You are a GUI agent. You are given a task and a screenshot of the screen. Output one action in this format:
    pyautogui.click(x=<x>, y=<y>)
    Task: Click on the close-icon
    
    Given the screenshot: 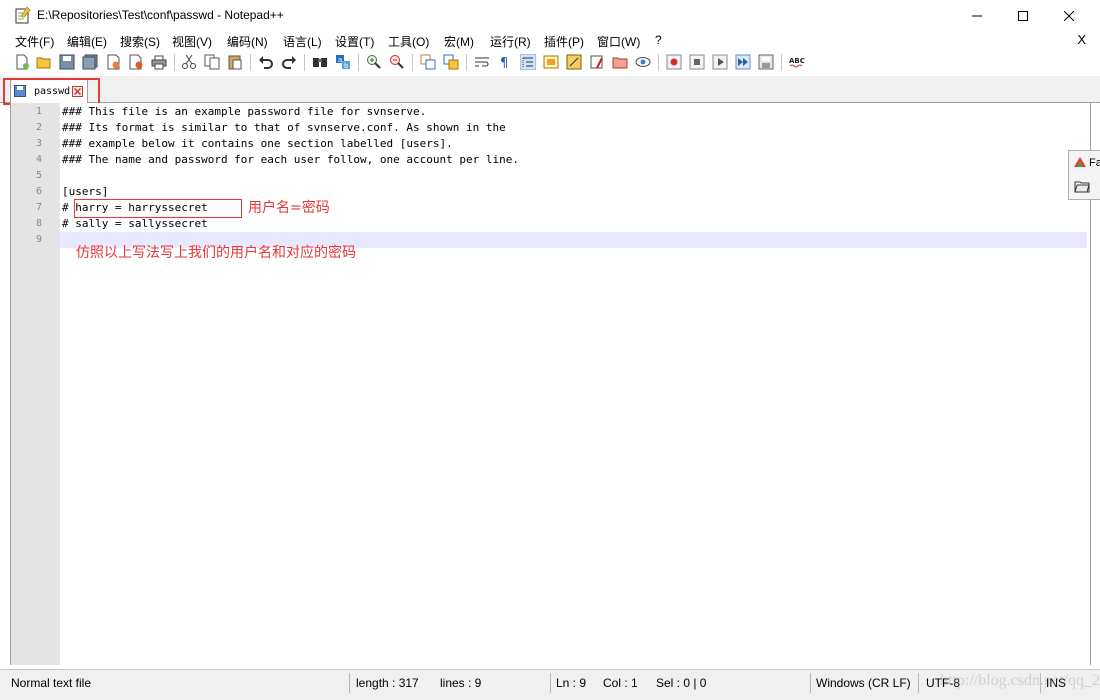 What is the action you would take?
    pyautogui.click(x=1069, y=15)
    